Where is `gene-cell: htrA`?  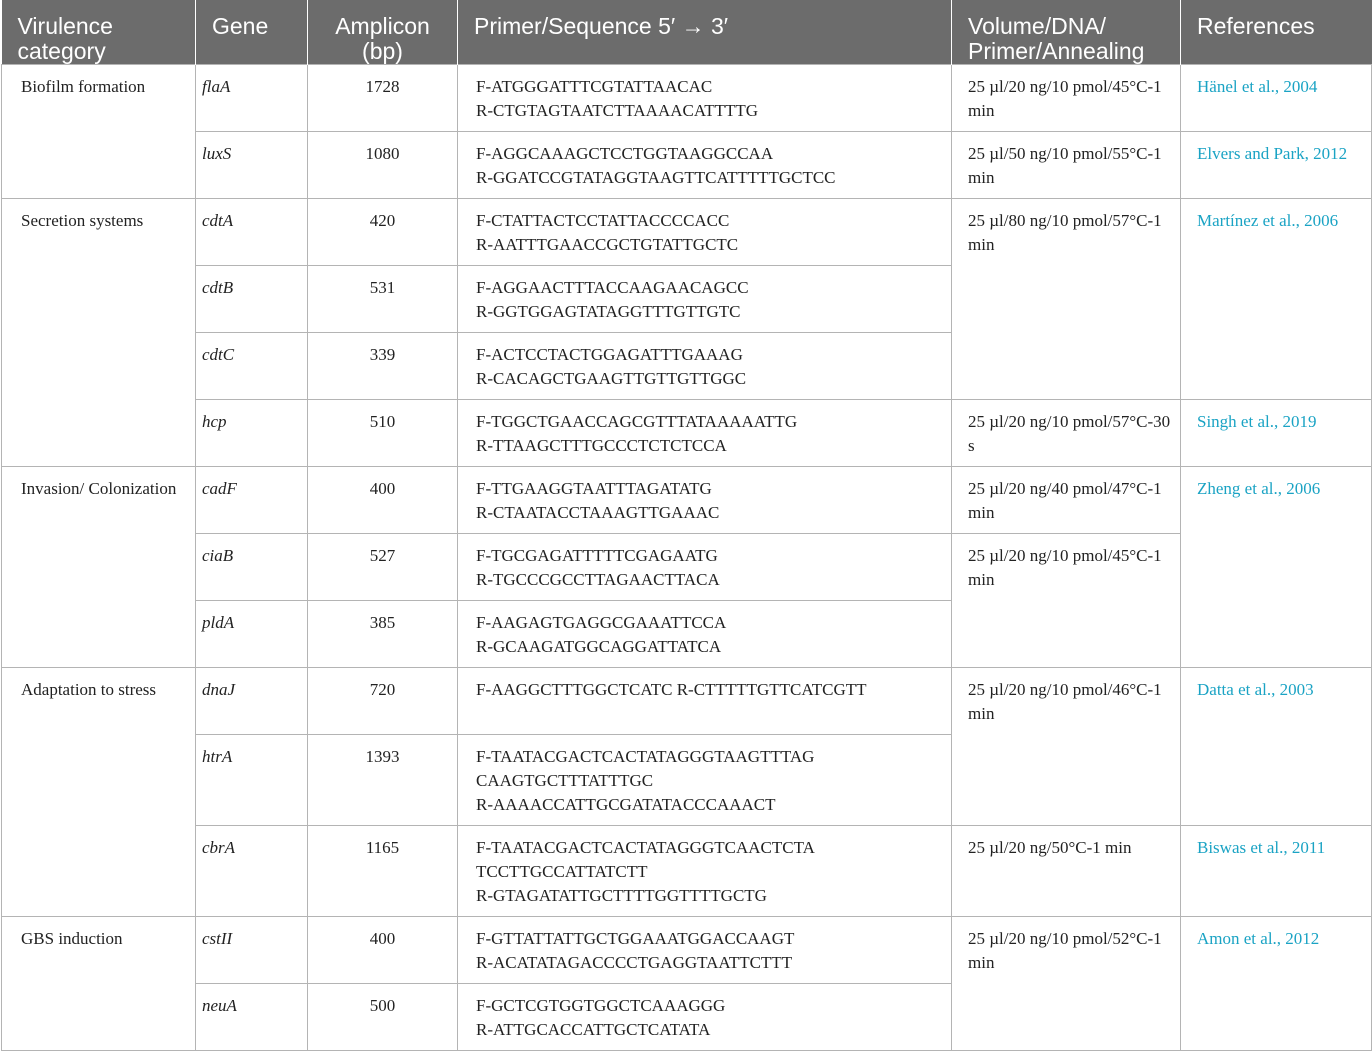
gene-cell: htrA is located at coordinates (251, 780).